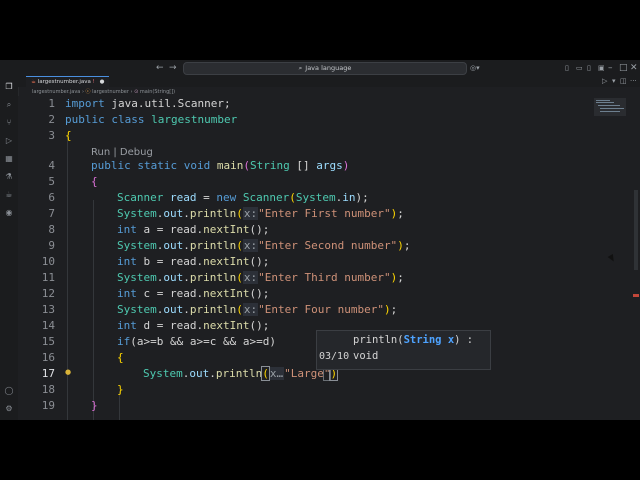  Describe the element at coordinates (48, 389) in the screenshot. I see `line-number: 18` at that location.